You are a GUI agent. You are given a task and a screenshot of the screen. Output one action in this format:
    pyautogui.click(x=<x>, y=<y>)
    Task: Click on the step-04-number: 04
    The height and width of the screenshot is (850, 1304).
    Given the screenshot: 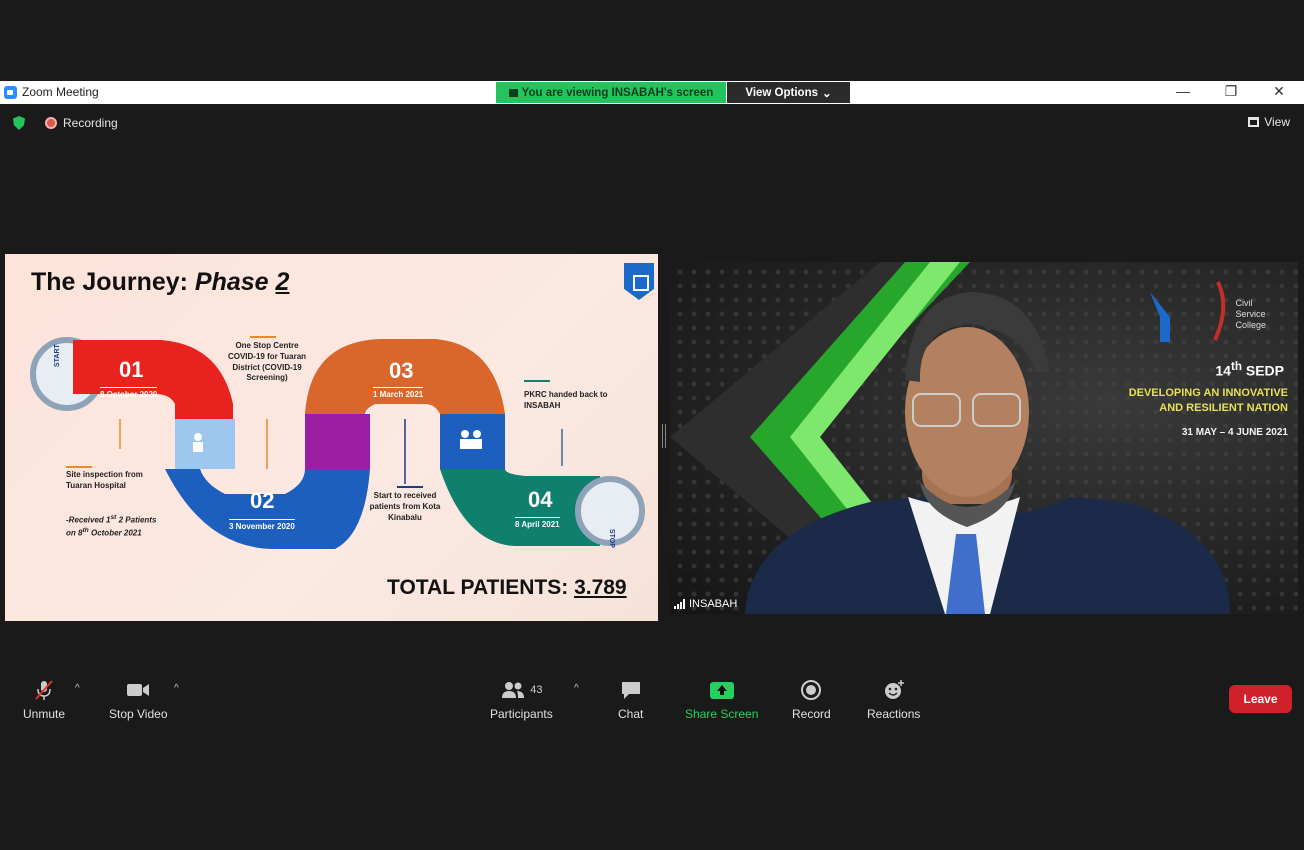 What is the action you would take?
    pyautogui.click(x=540, y=499)
    